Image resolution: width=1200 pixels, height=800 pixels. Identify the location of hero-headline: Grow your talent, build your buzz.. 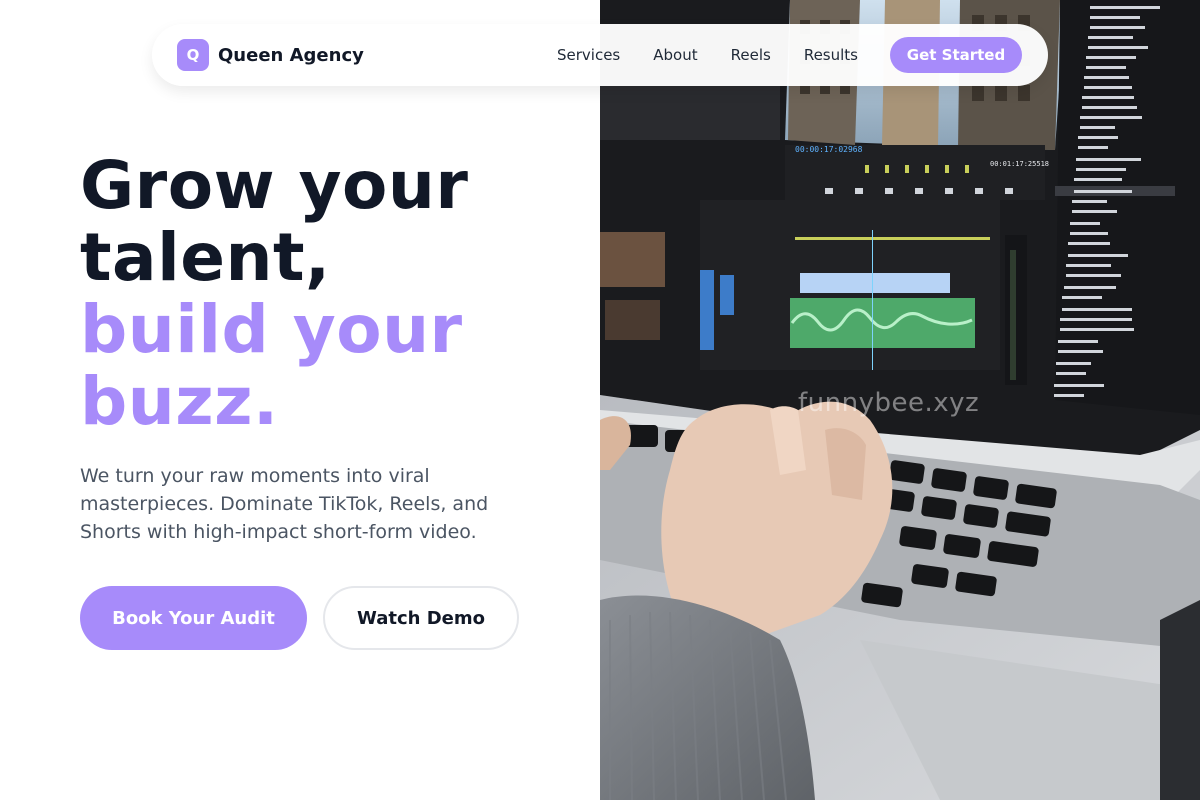
(274, 294).